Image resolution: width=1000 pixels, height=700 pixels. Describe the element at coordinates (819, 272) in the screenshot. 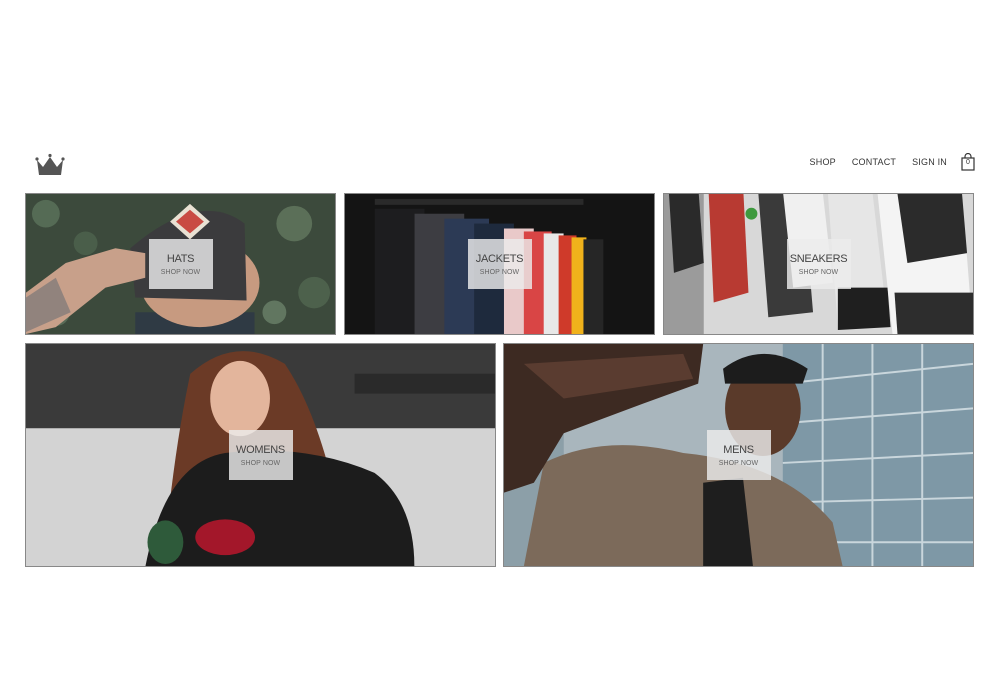

I see `sneakers-shop-now-link: SHOP NOW` at that location.